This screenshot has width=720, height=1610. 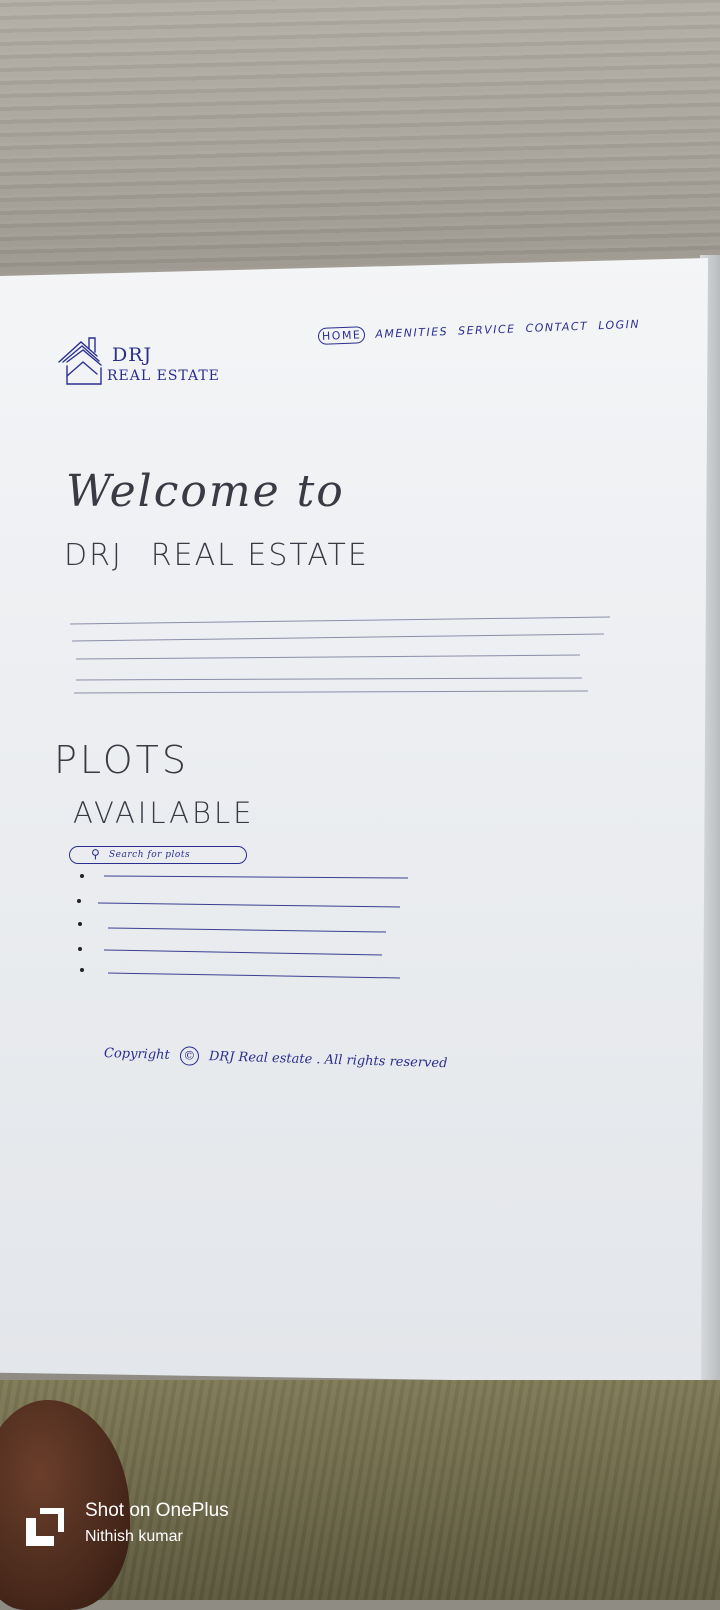 I want to click on oneplus-logo-icon, so click(x=45, y=1527).